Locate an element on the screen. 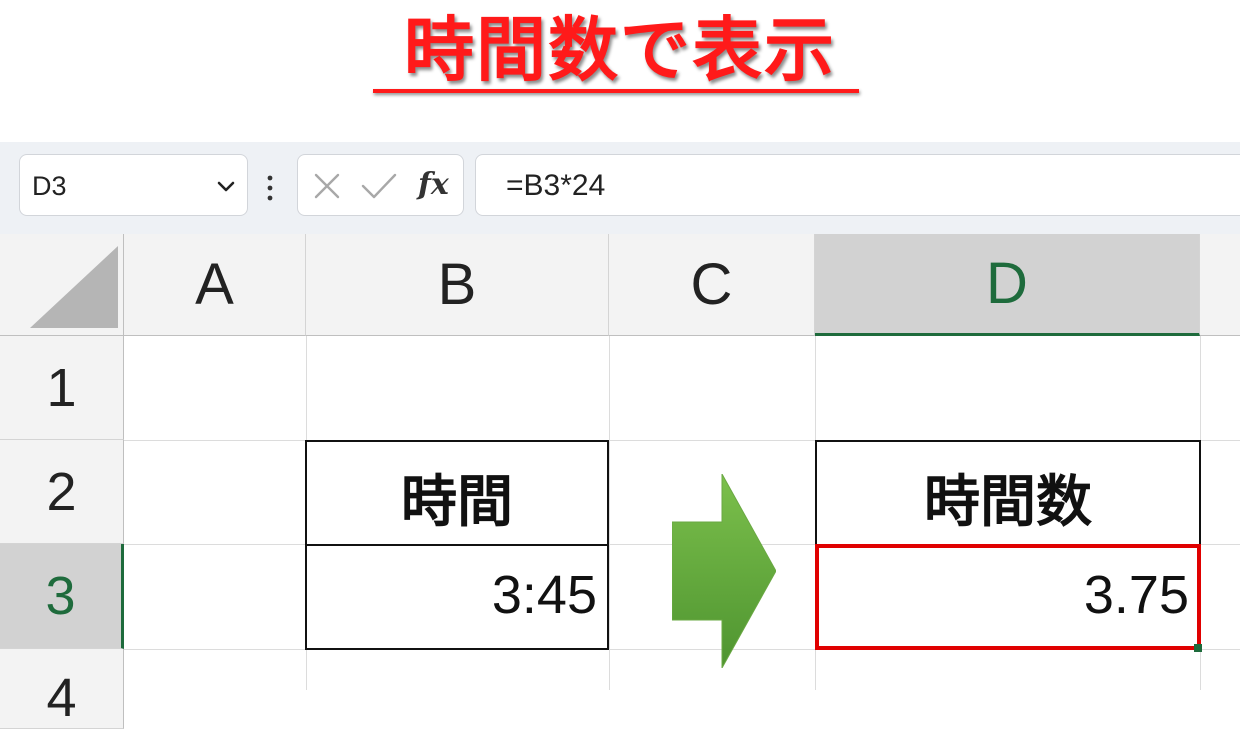 The width and height of the screenshot is (1240, 729). right-arrow-icon is located at coordinates (724, 571).